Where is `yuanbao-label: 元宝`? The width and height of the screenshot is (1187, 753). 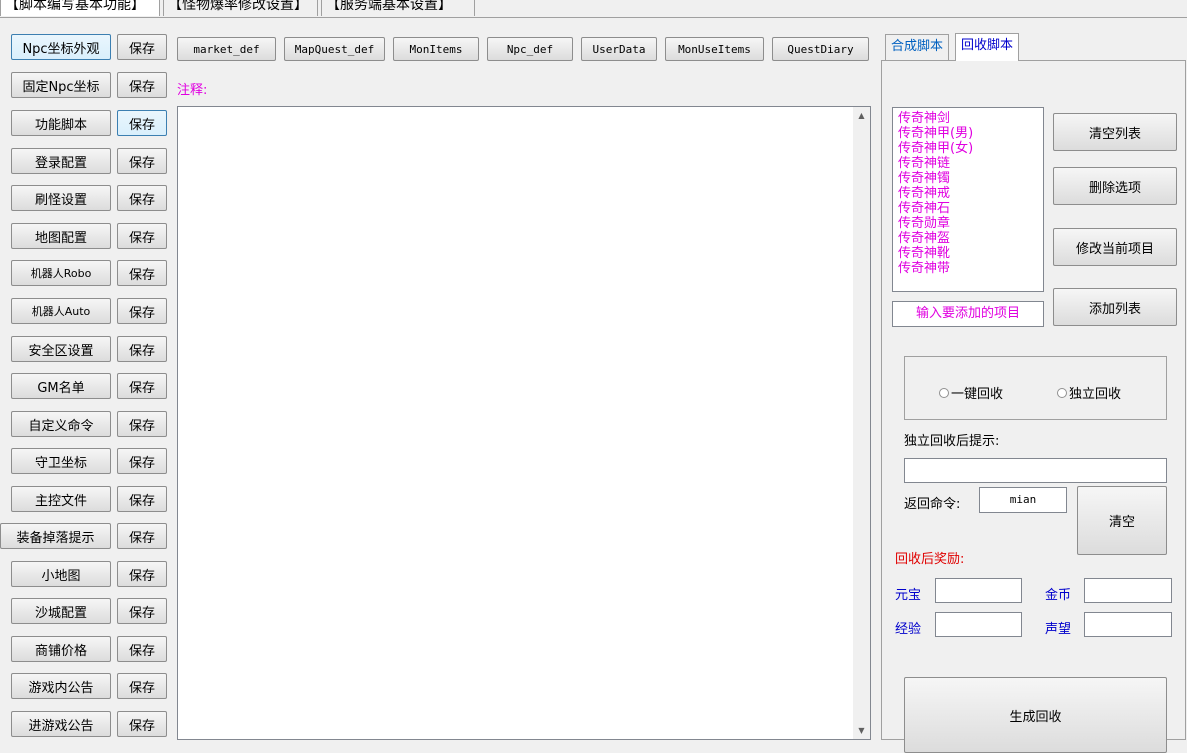
yuanbao-label: 元宝 is located at coordinates (908, 595).